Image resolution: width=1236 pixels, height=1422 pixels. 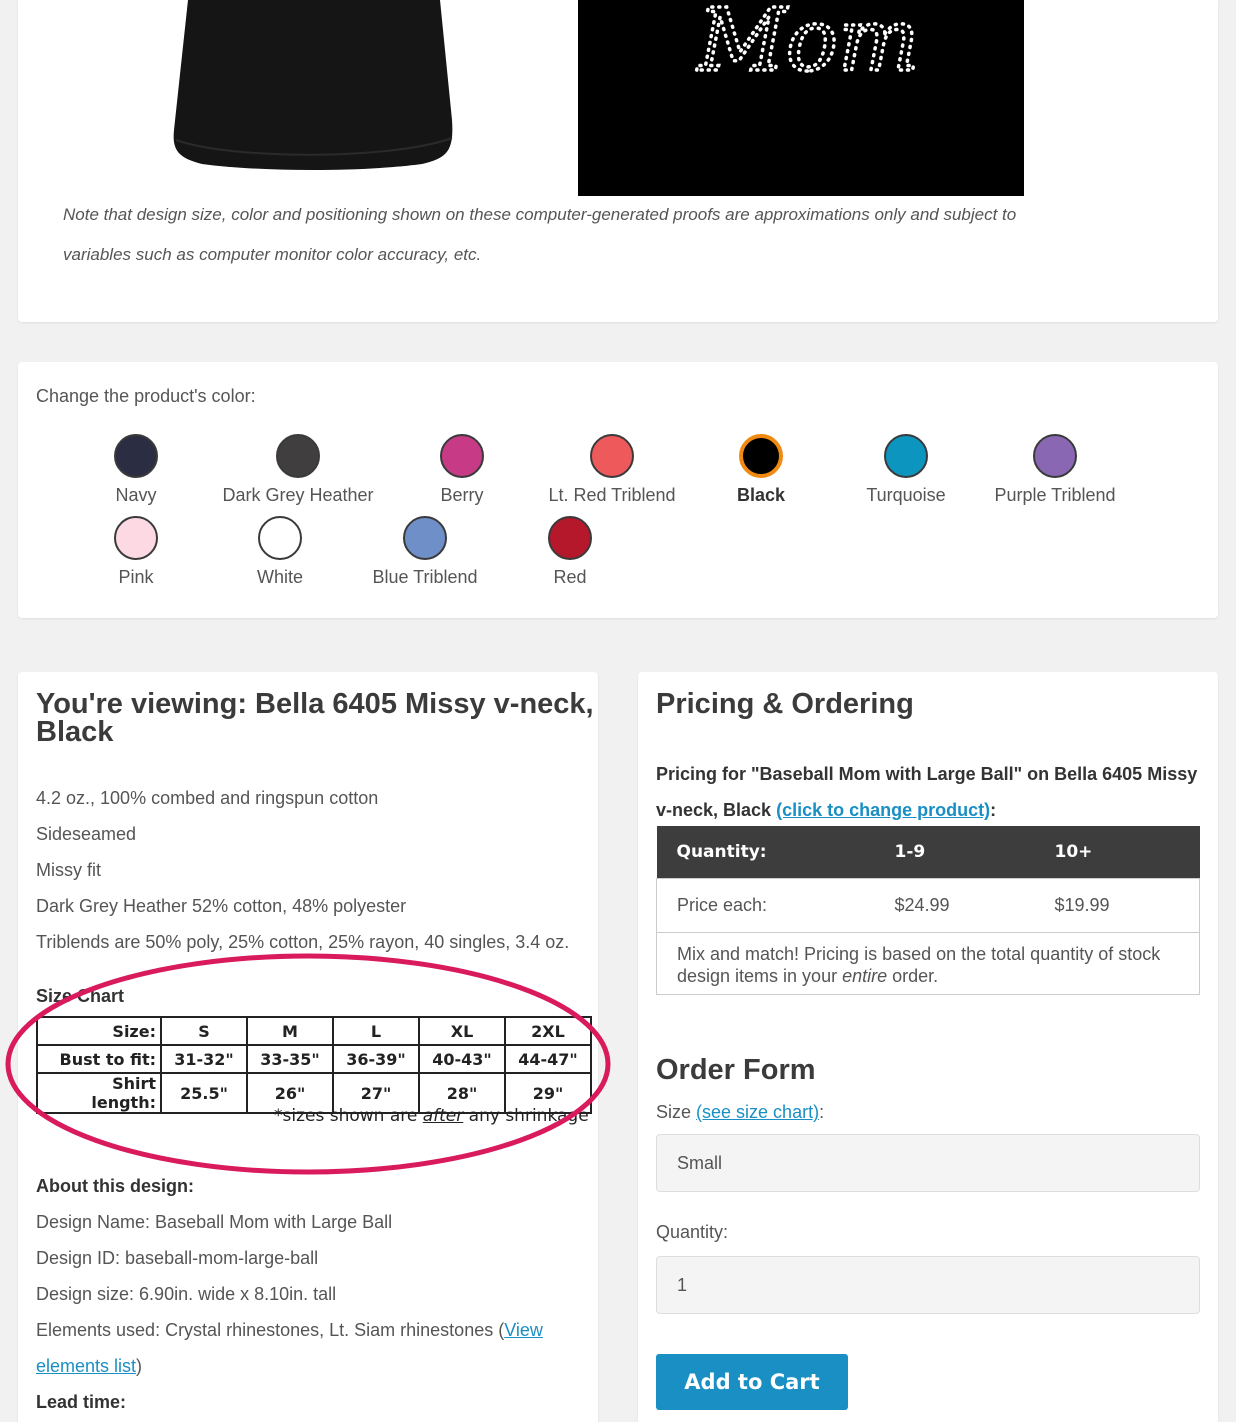 I want to click on price-note-emphasis: entire, so click(x=865, y=976).